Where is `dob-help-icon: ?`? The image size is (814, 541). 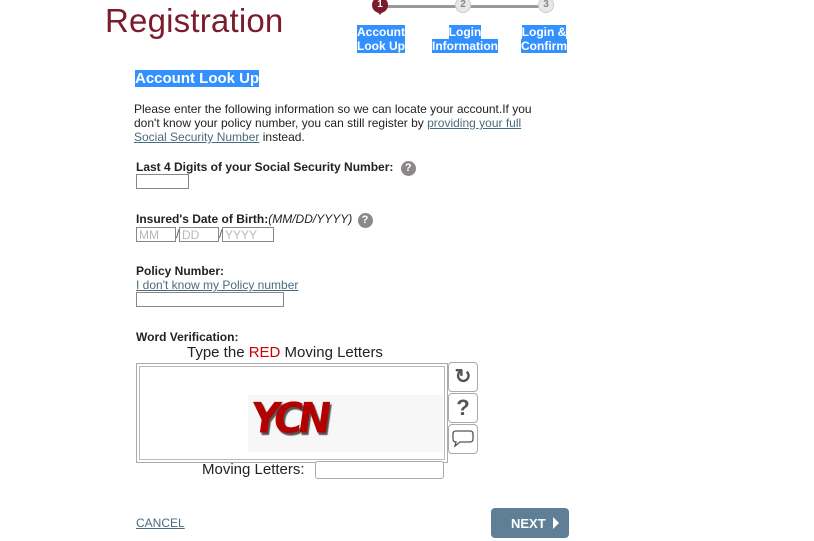 dob-help-icon: ? is located at coordinates (365, 220).